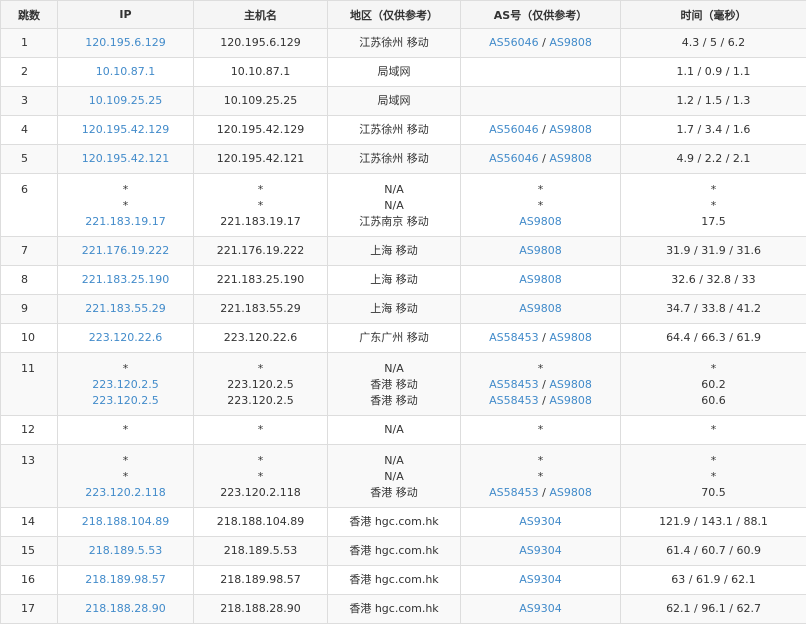 This screenshot has width=806, height=624. Describe the element at coordinates (541, 189) in the screenshot. I see `as-placeholder: *` at that location.